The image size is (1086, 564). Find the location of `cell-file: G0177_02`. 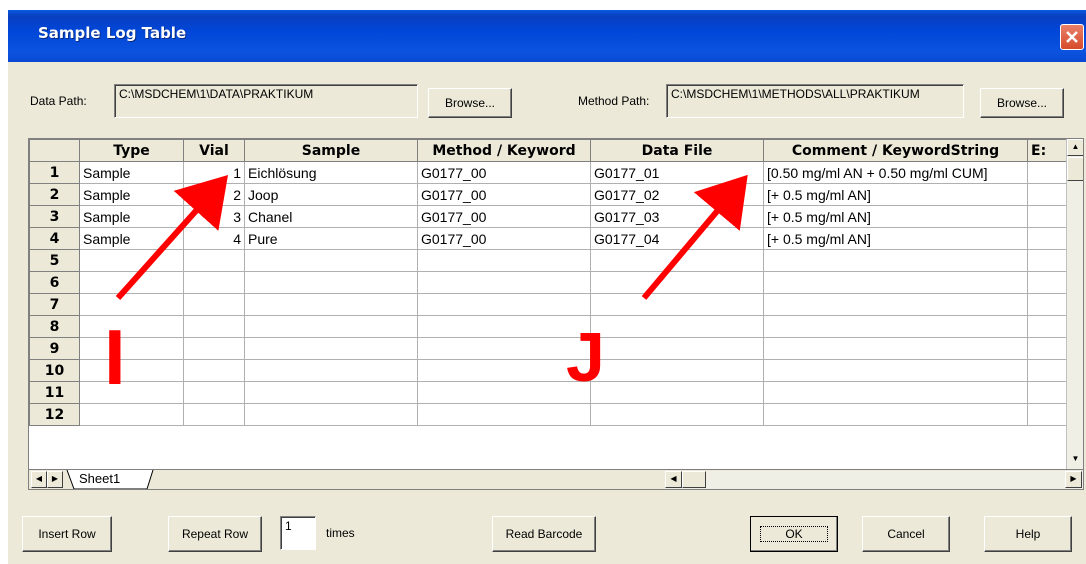

cell-file: G0177_02 is located at coordinates (677, 194).